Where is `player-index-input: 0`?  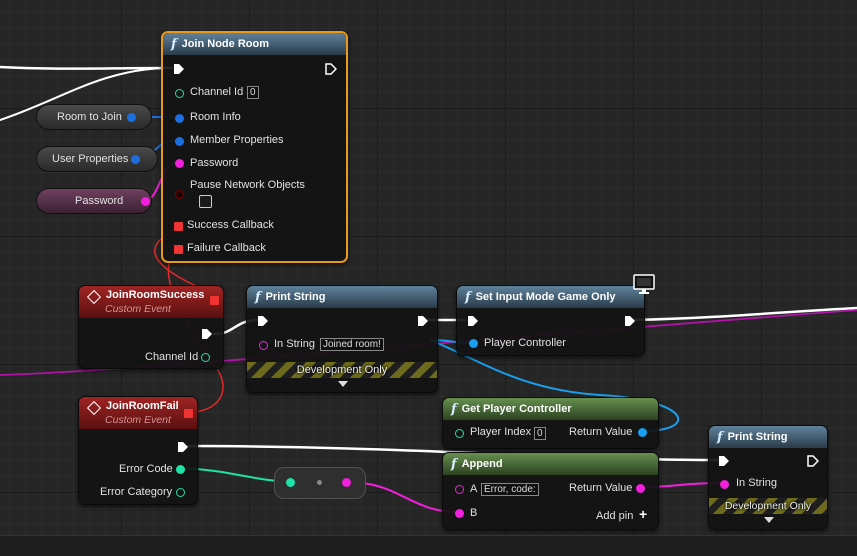
player-index-input: 0 is located at coordinates (540, 433).